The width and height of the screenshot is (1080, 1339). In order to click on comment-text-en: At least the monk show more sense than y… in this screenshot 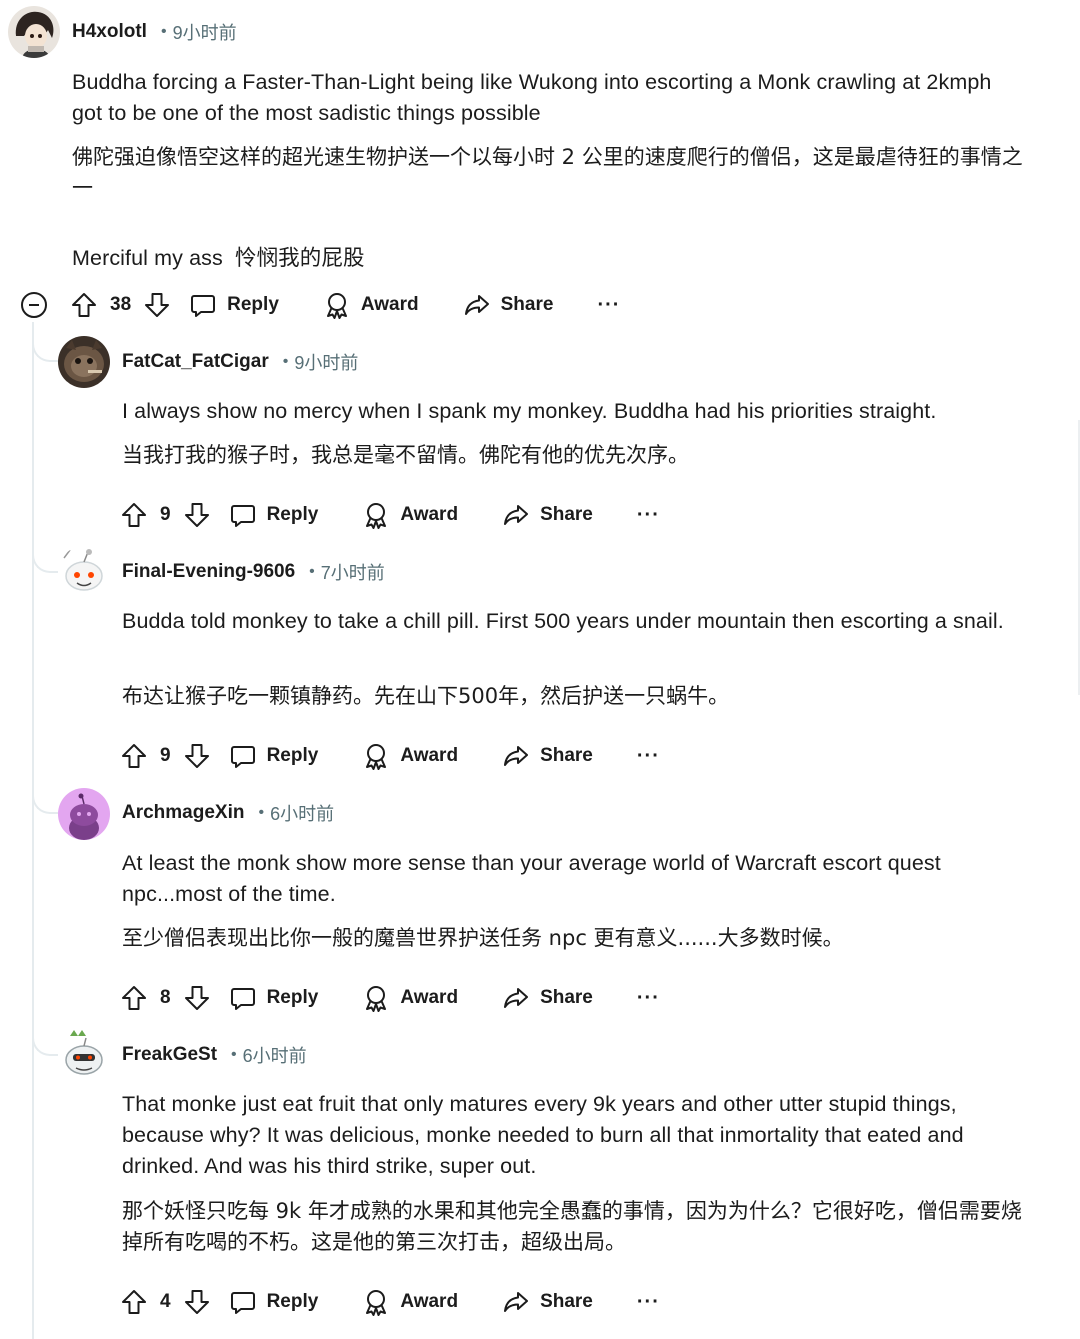, I will do `click(531, 878)`.